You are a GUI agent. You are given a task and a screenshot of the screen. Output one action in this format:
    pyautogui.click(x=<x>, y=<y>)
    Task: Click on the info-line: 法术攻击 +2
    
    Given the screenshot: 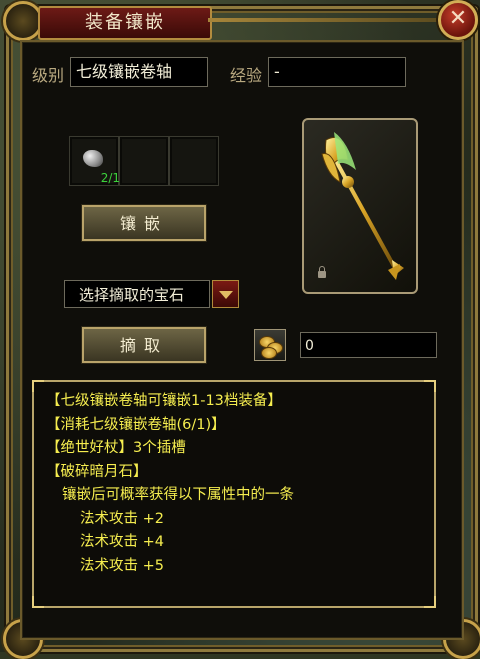 What is the action you would take?
    pyautogui.click(x=122, y=518)
    